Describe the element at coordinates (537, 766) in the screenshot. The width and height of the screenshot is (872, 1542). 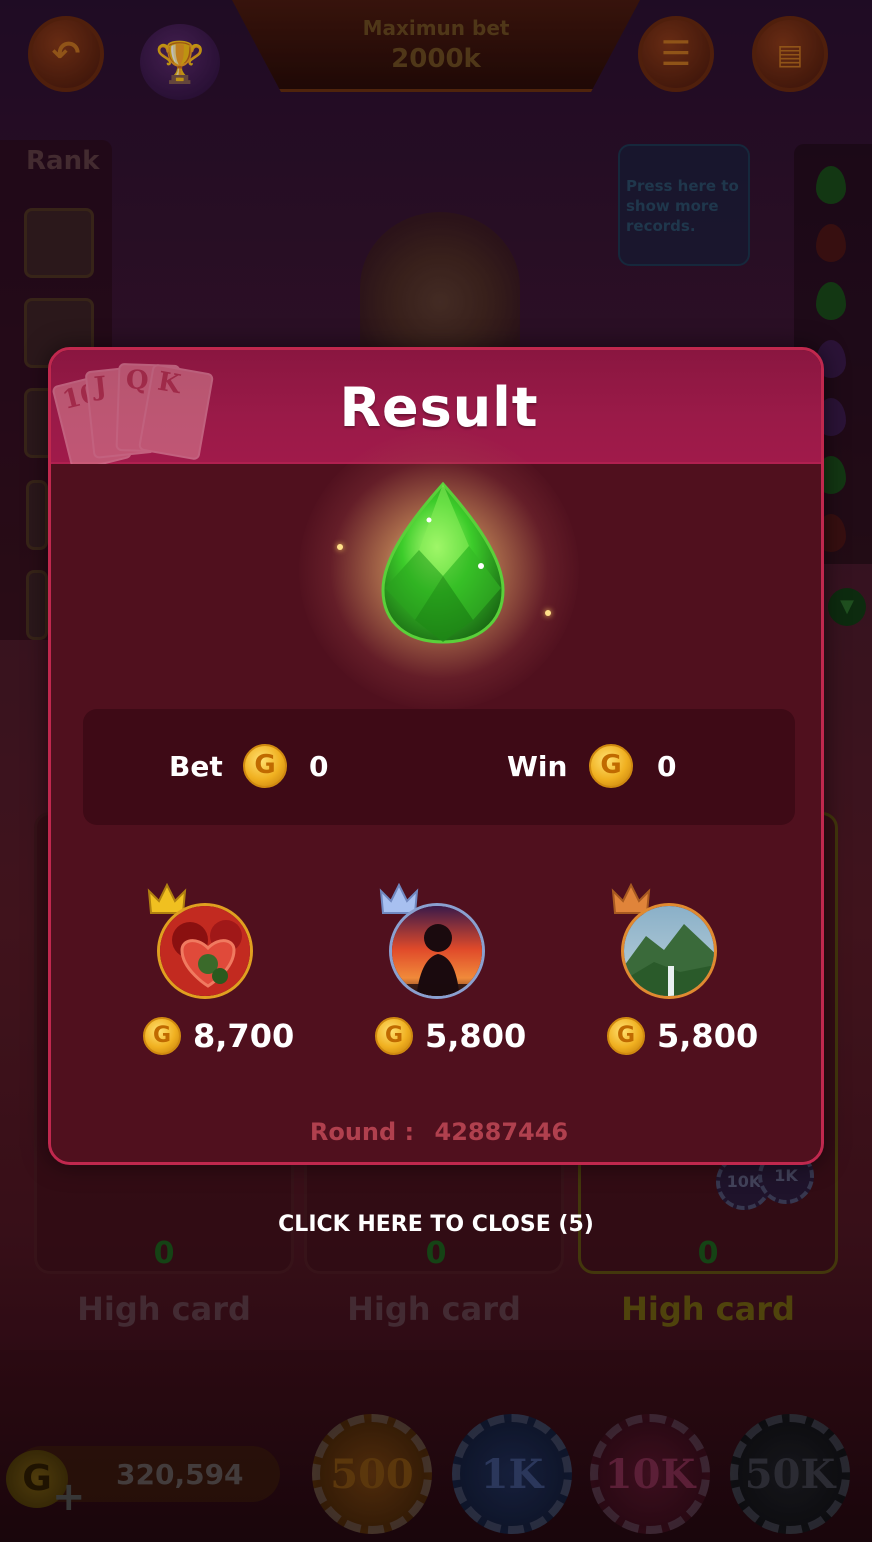
I see `win-label: Win` at that location.